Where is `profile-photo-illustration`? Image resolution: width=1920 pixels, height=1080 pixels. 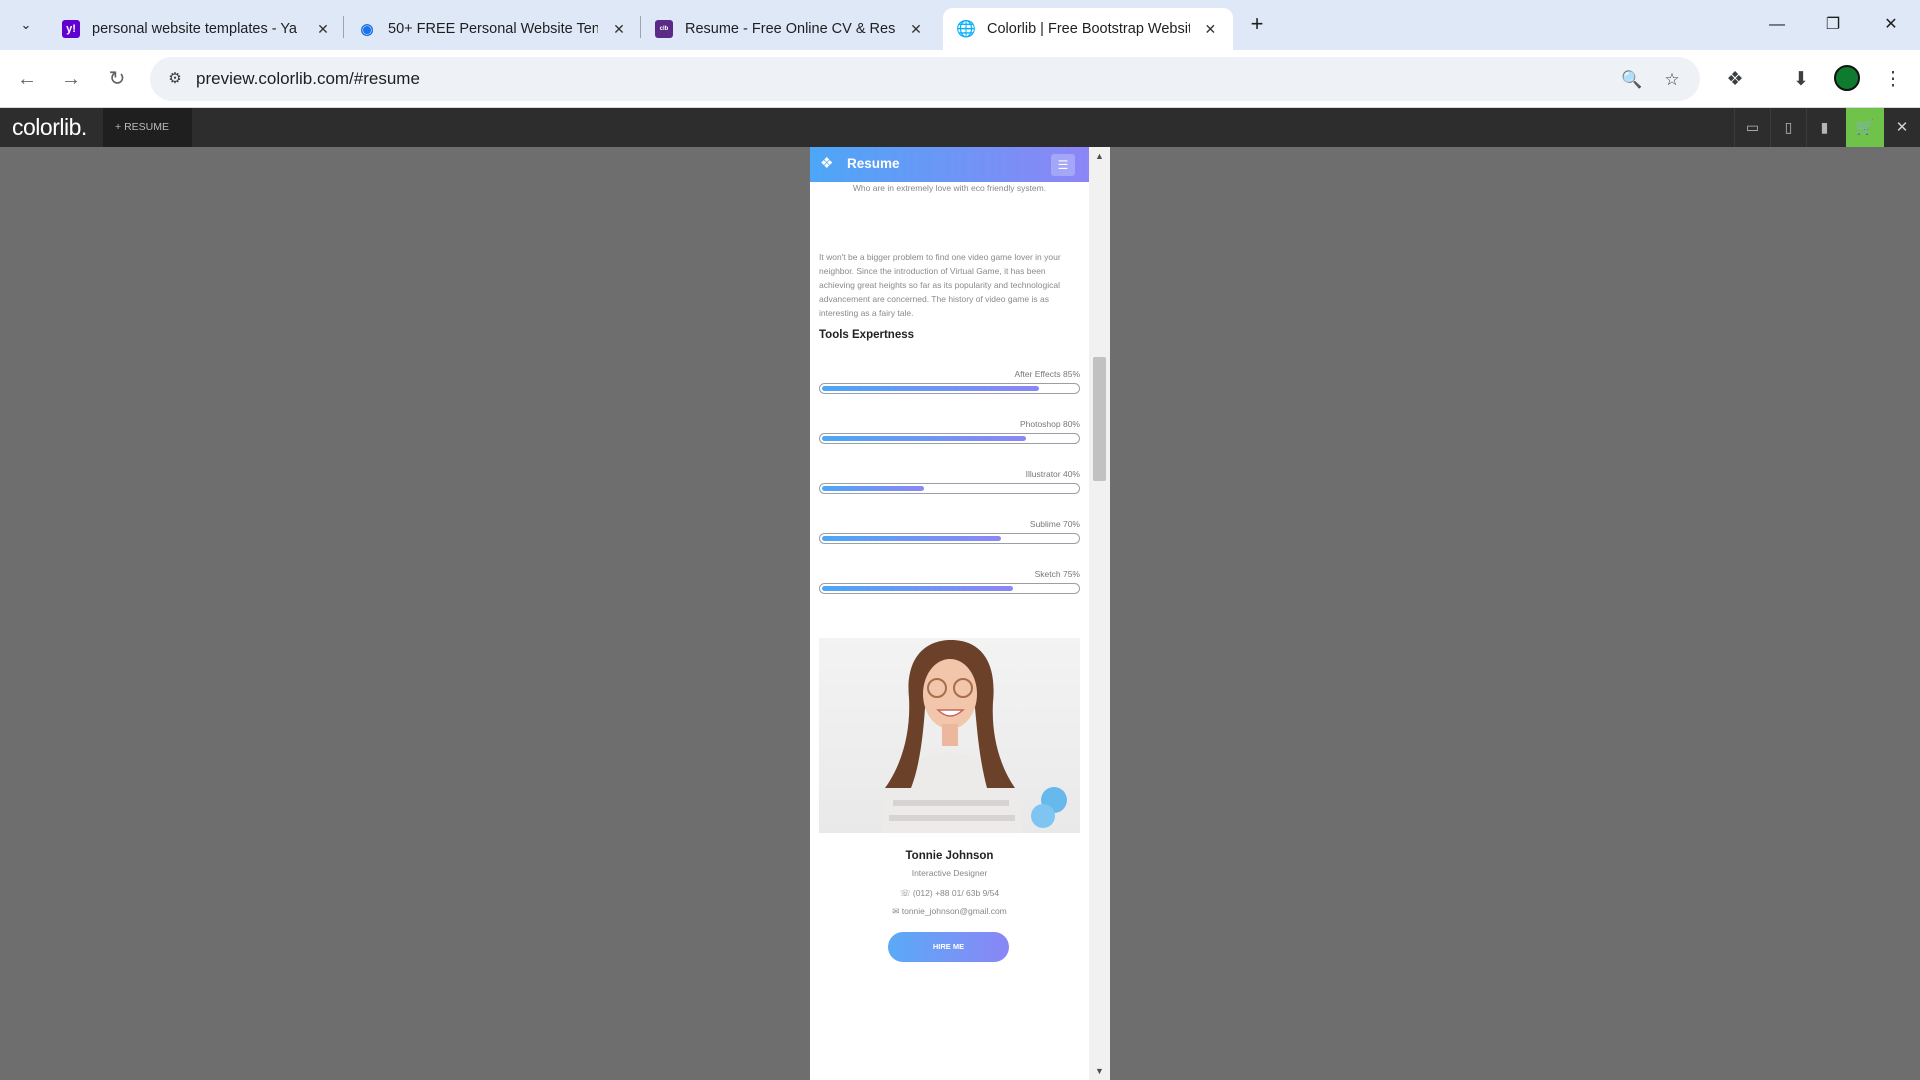
profile-photo-illustration is located at coordinates (974, 736).